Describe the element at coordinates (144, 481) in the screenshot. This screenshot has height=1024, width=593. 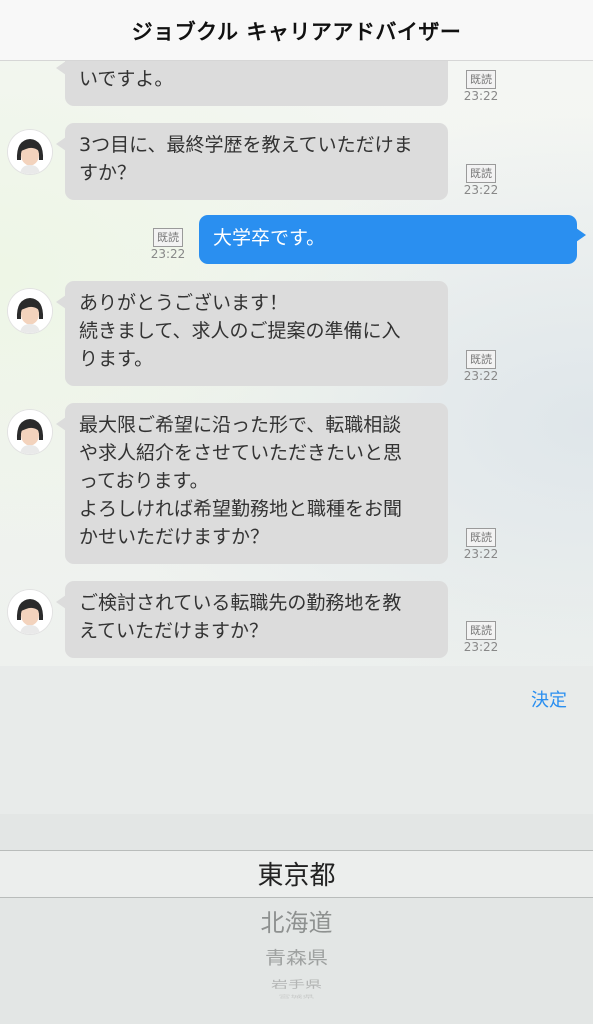
I see `message-line: っております。` at that location.